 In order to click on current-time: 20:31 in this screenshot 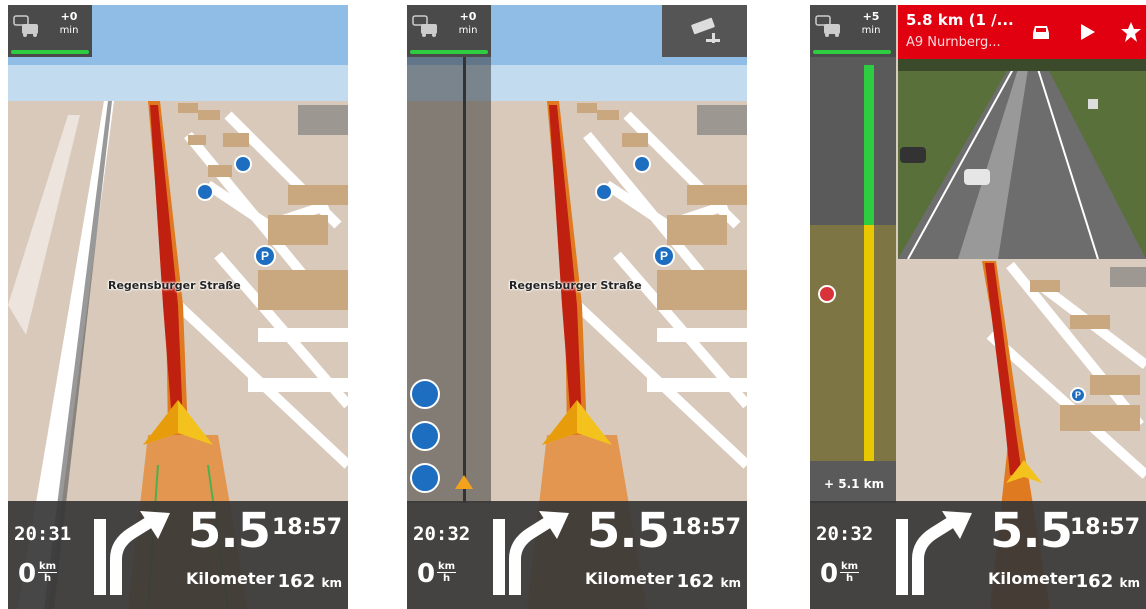, I will do `click(43, 534)`.